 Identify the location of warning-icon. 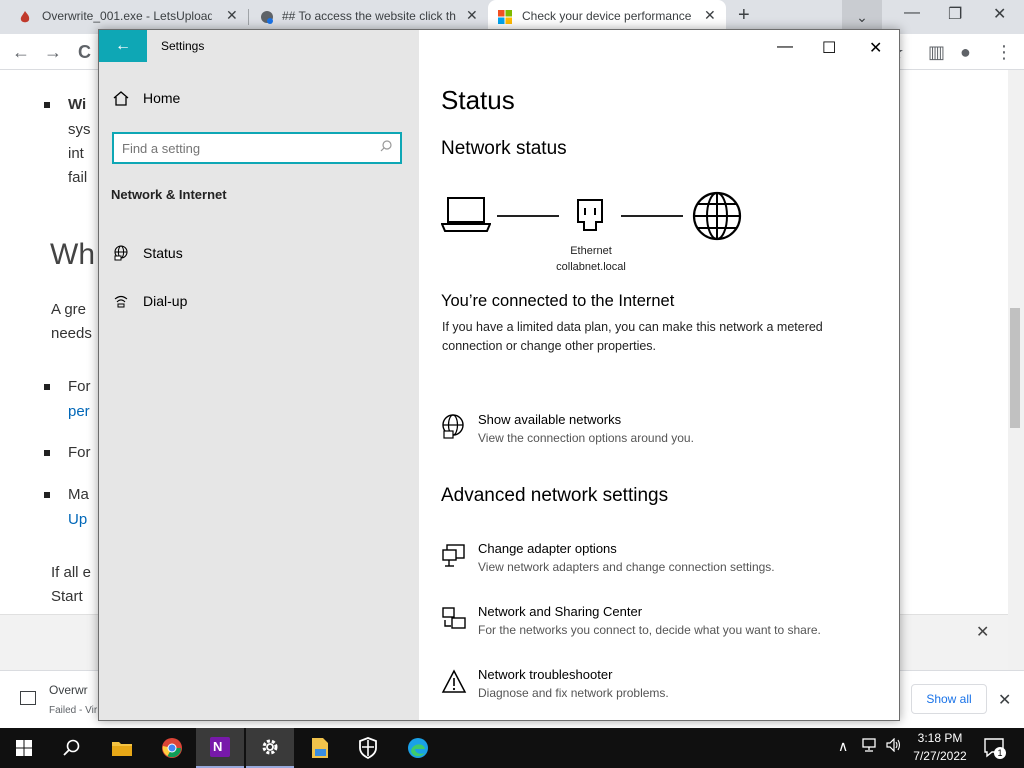
(454, 681).